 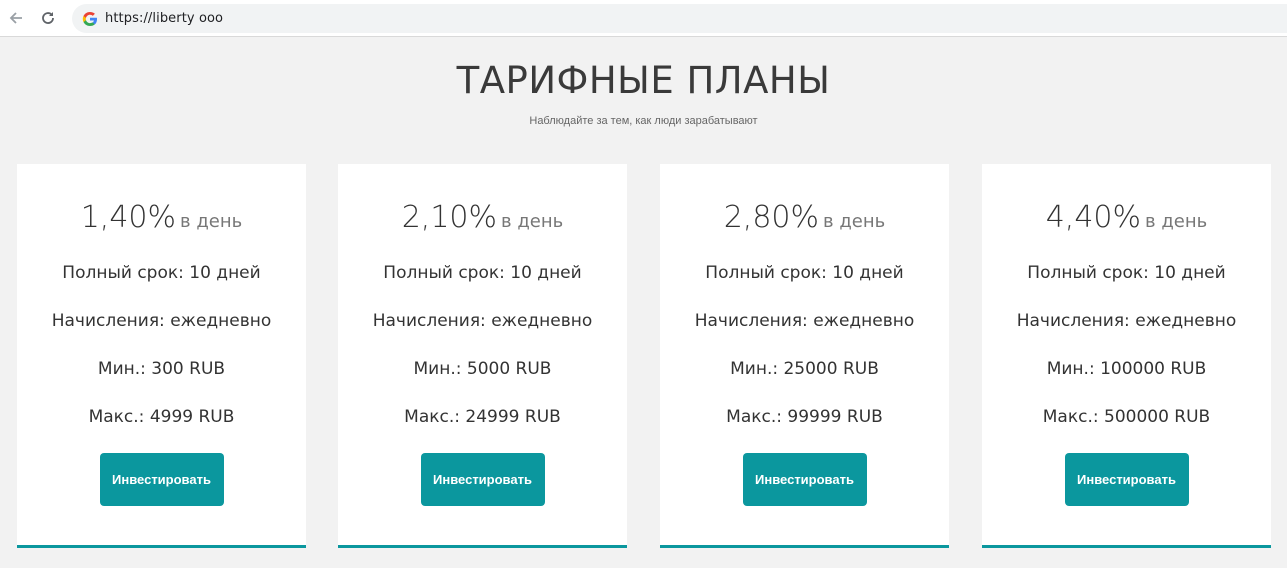 I want to click on plan-max: Макс.: 99999 RUB, so click(x=804, y=417).